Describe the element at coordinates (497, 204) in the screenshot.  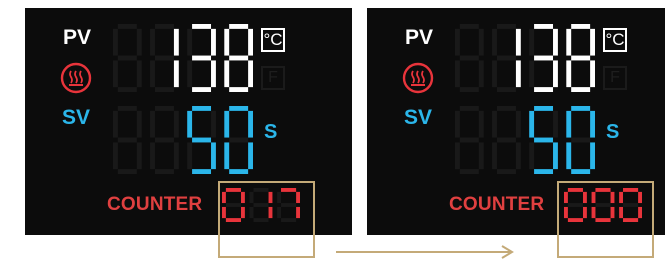
I see `counter-label: COUNTER` at that location.